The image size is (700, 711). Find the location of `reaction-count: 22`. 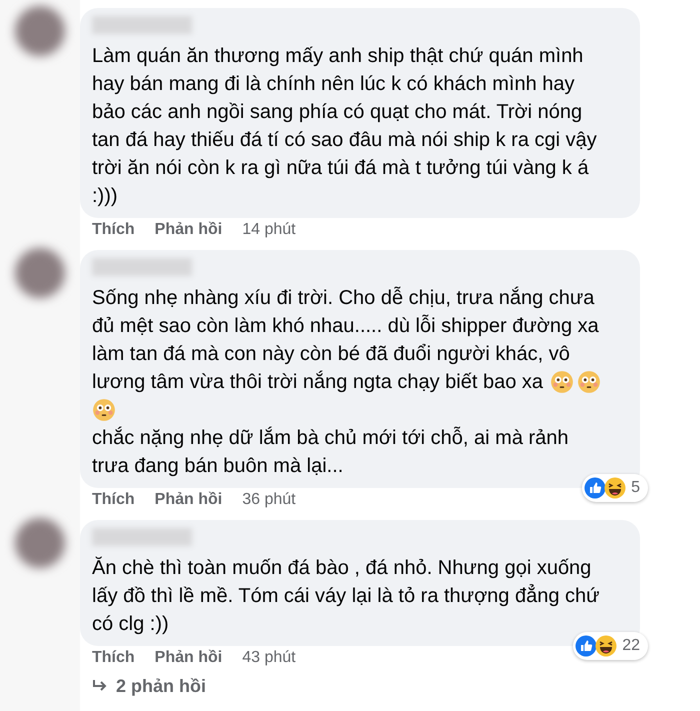

reaction-count: 22 is located at coordinates (631, 646).